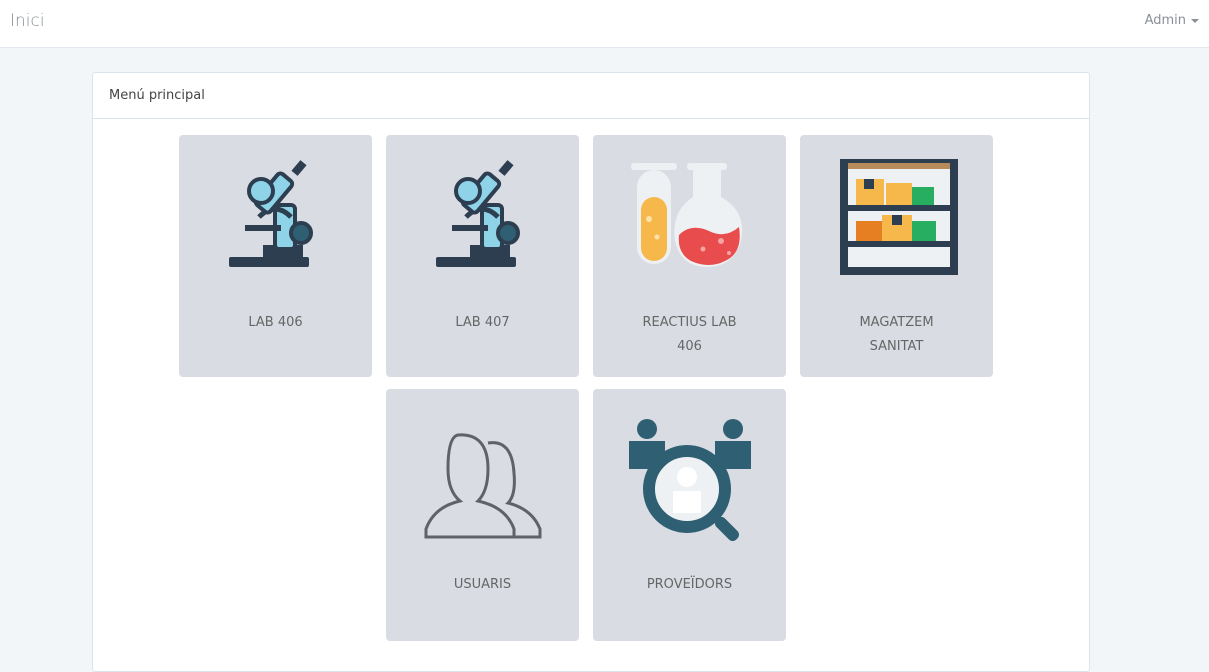  I want to click on tile-label: LAB 407, so click(482, 322).